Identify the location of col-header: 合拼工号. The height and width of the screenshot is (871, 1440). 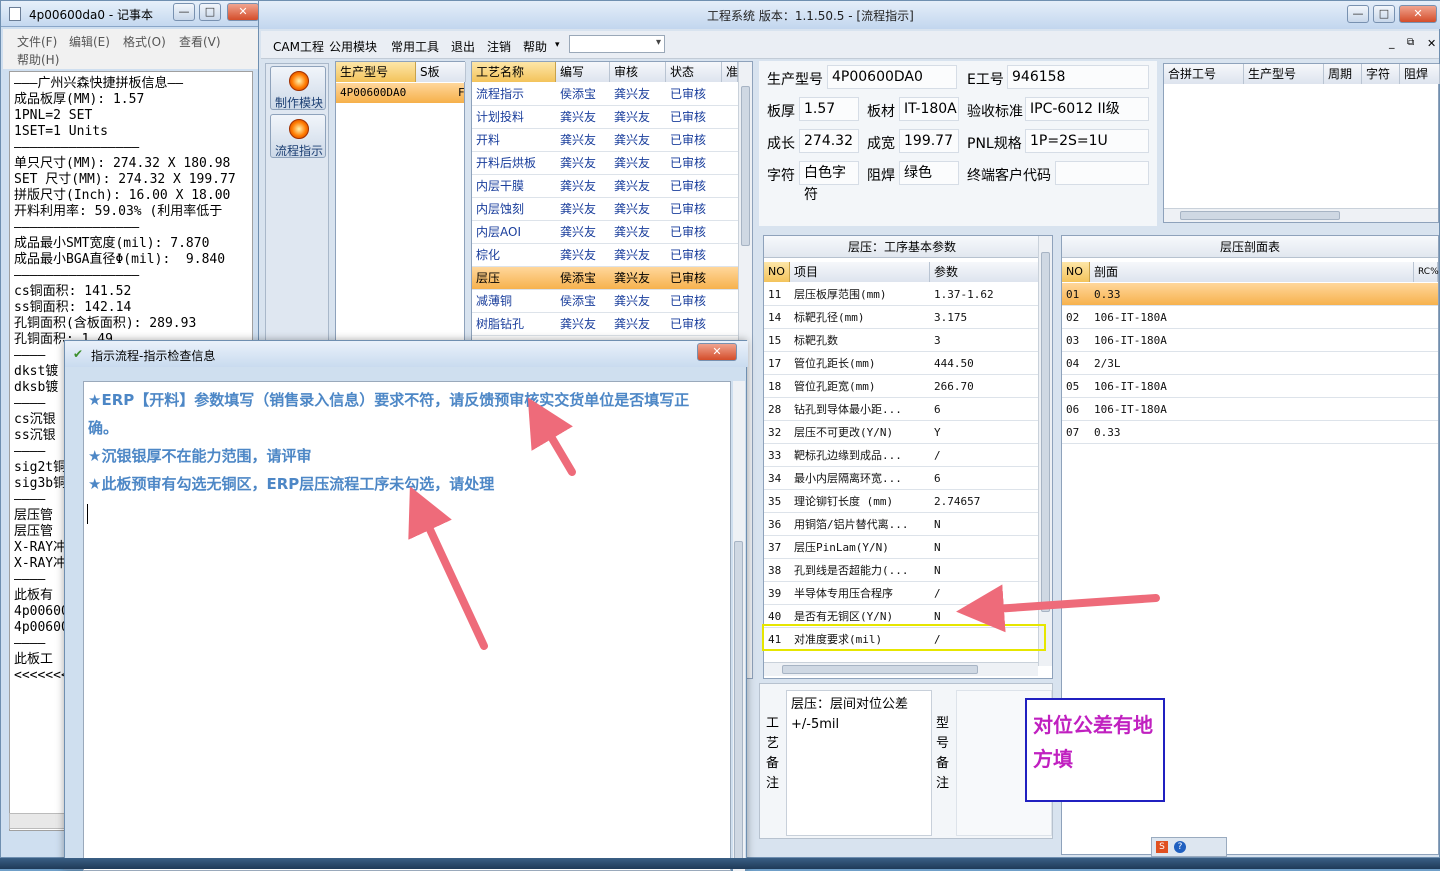
(1204, 74).